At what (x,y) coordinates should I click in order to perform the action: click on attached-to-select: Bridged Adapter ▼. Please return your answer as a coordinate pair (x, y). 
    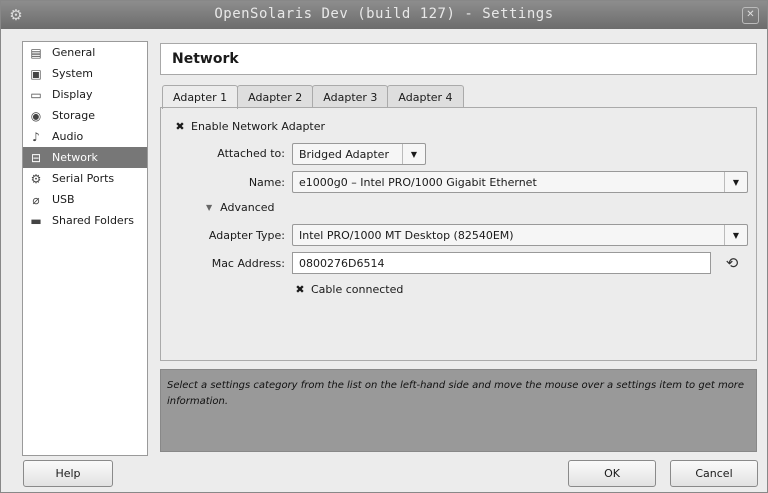
    Looking at the image, I should click on (359, 154).